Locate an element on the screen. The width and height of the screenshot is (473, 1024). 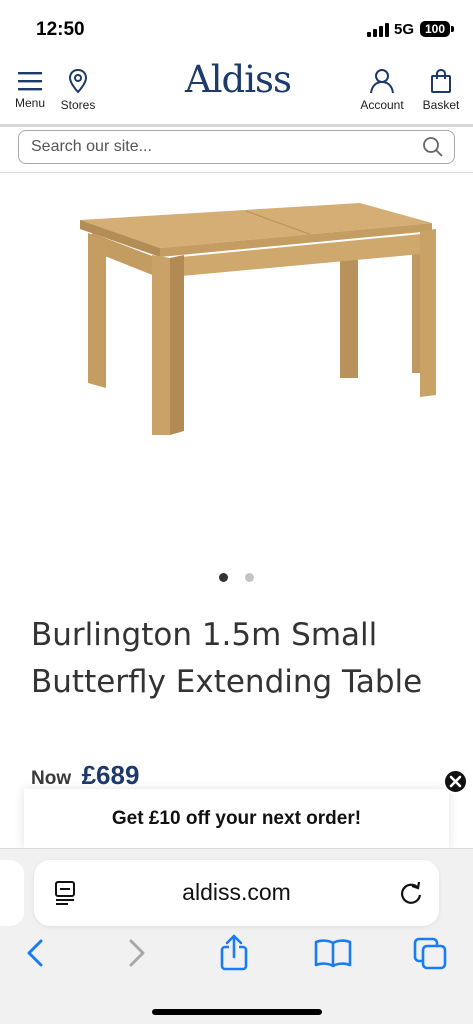
address-bar: aldiss.com is located at coordinates (236, 893).